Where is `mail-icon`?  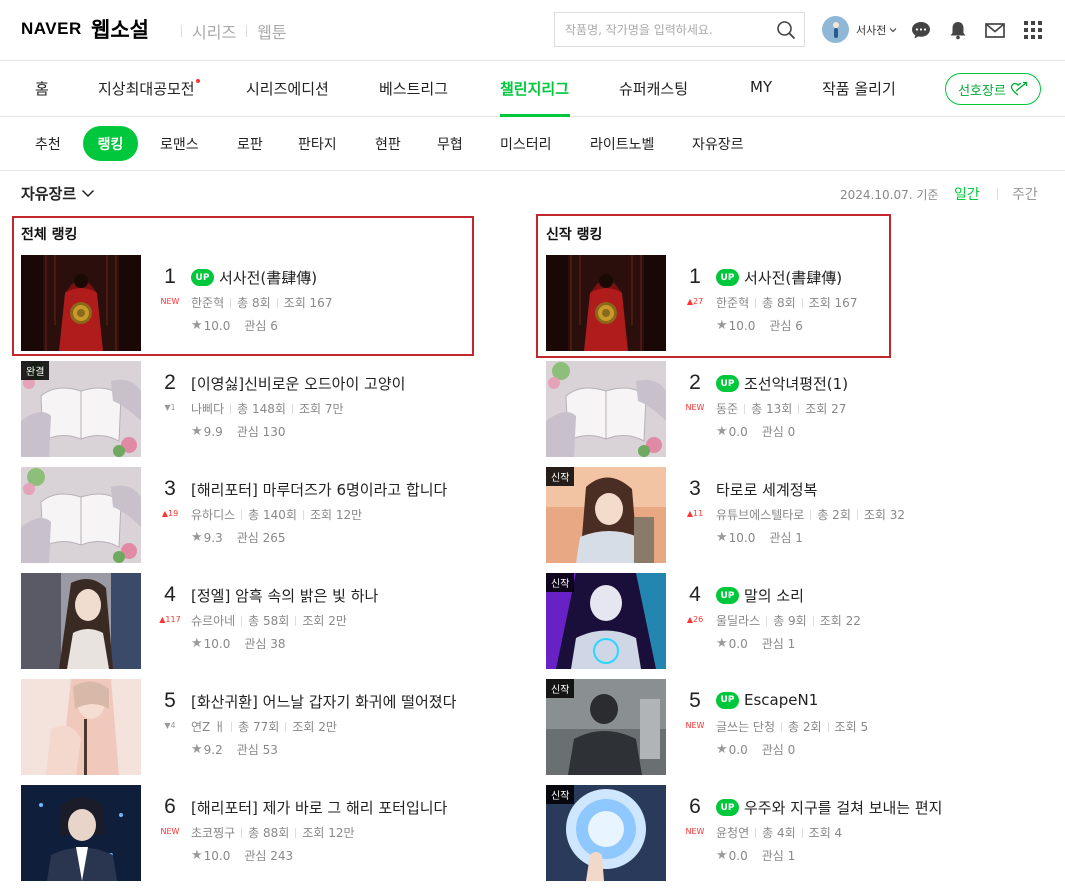 mail-icon is located at coordinates (995, 30).